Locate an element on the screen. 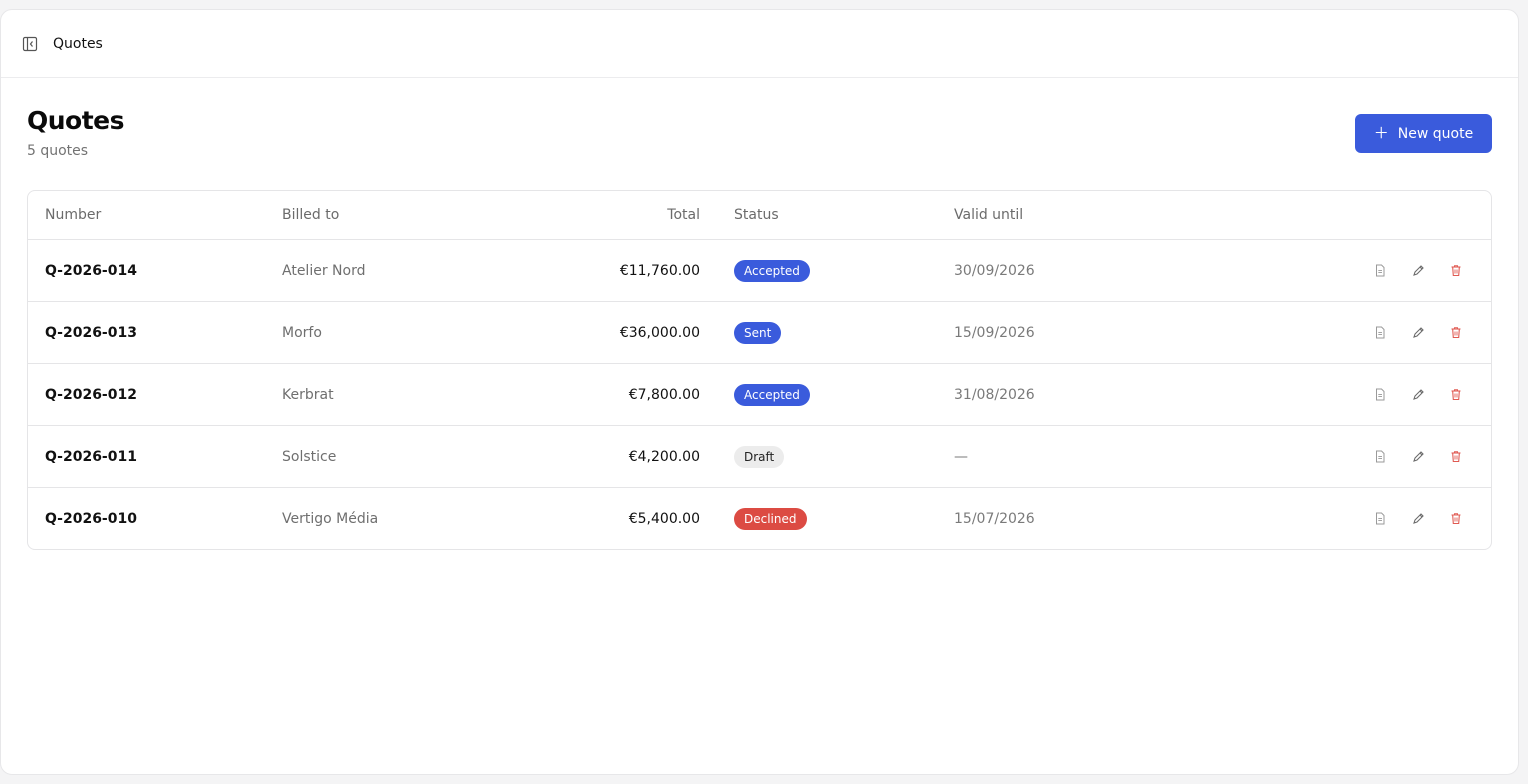  quote-number: Q-2026-012 is located at coordinates (155, 394).